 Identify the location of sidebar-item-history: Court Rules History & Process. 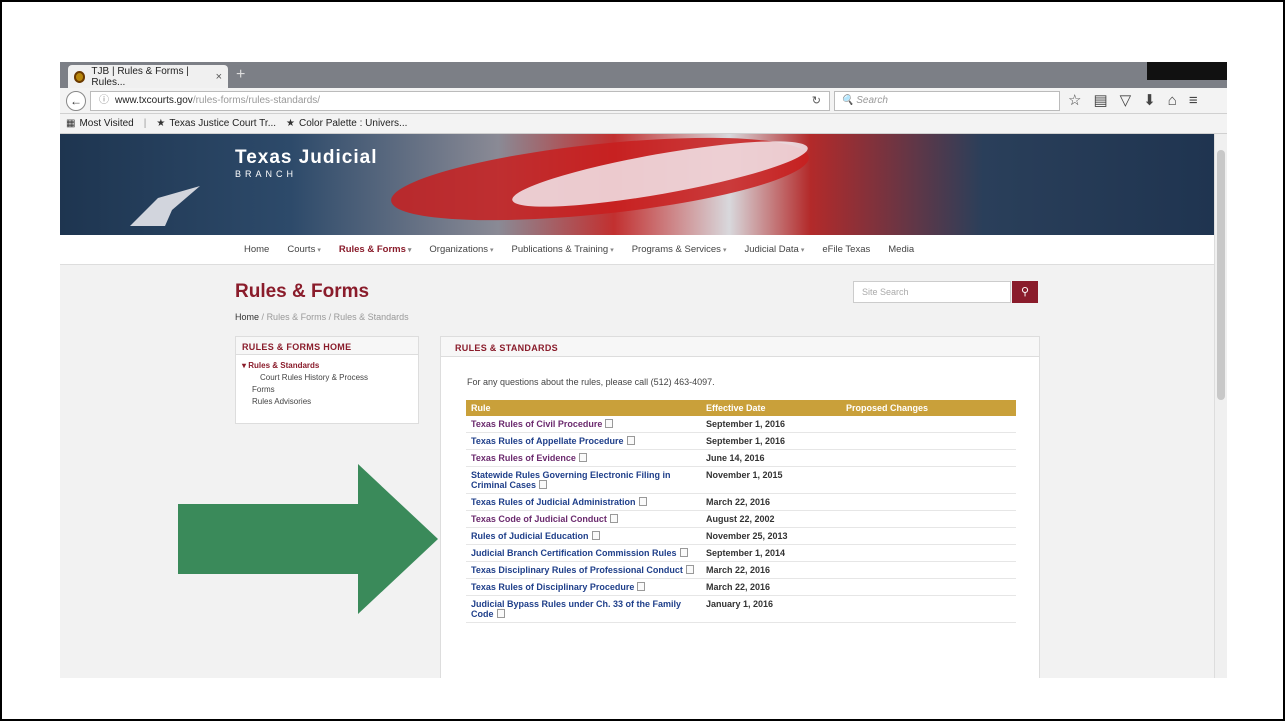
(327, 378).